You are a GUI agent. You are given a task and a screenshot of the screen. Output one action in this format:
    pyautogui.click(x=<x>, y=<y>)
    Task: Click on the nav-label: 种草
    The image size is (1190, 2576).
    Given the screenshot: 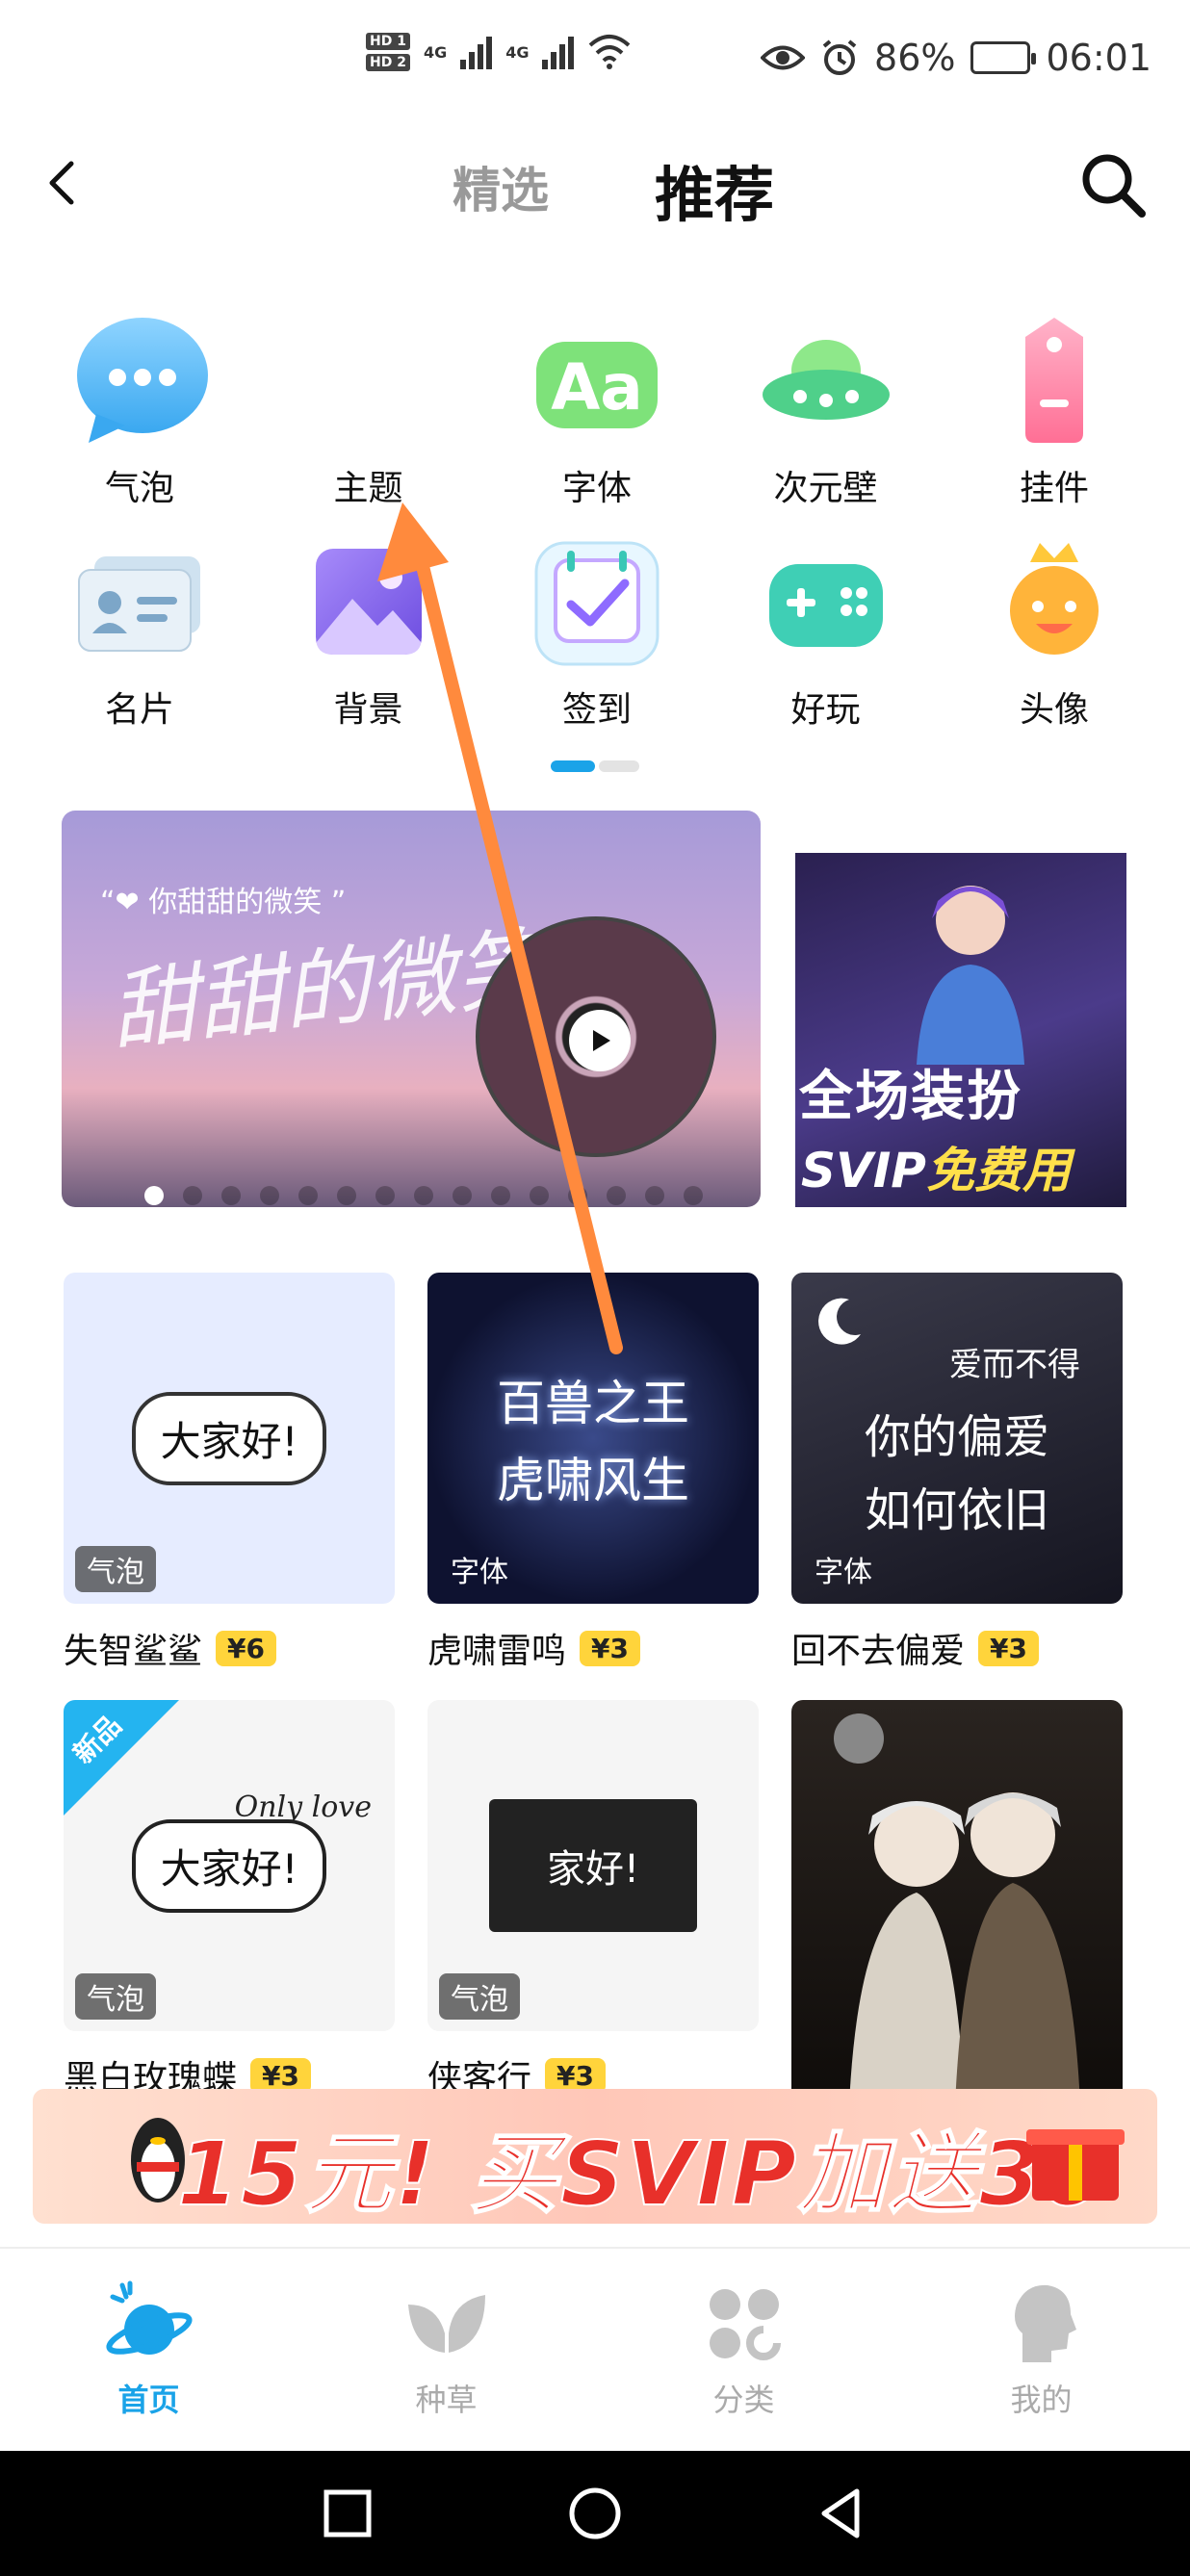 What is the action you would take?
    pyautogui.click(x=447, y=2400)
    